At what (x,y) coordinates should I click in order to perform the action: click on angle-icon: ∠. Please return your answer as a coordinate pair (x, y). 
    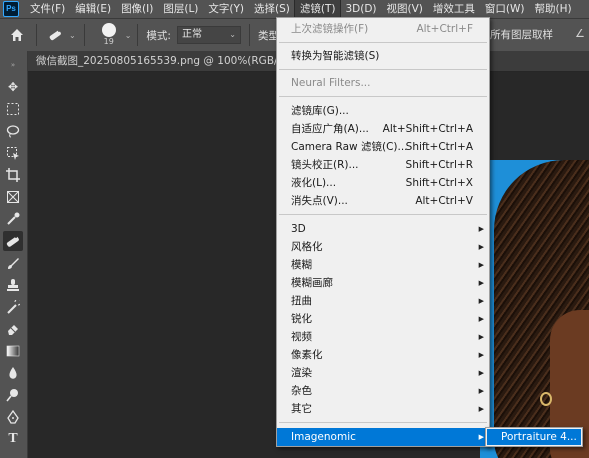
    Looking at the image, I should click on (580, 33).